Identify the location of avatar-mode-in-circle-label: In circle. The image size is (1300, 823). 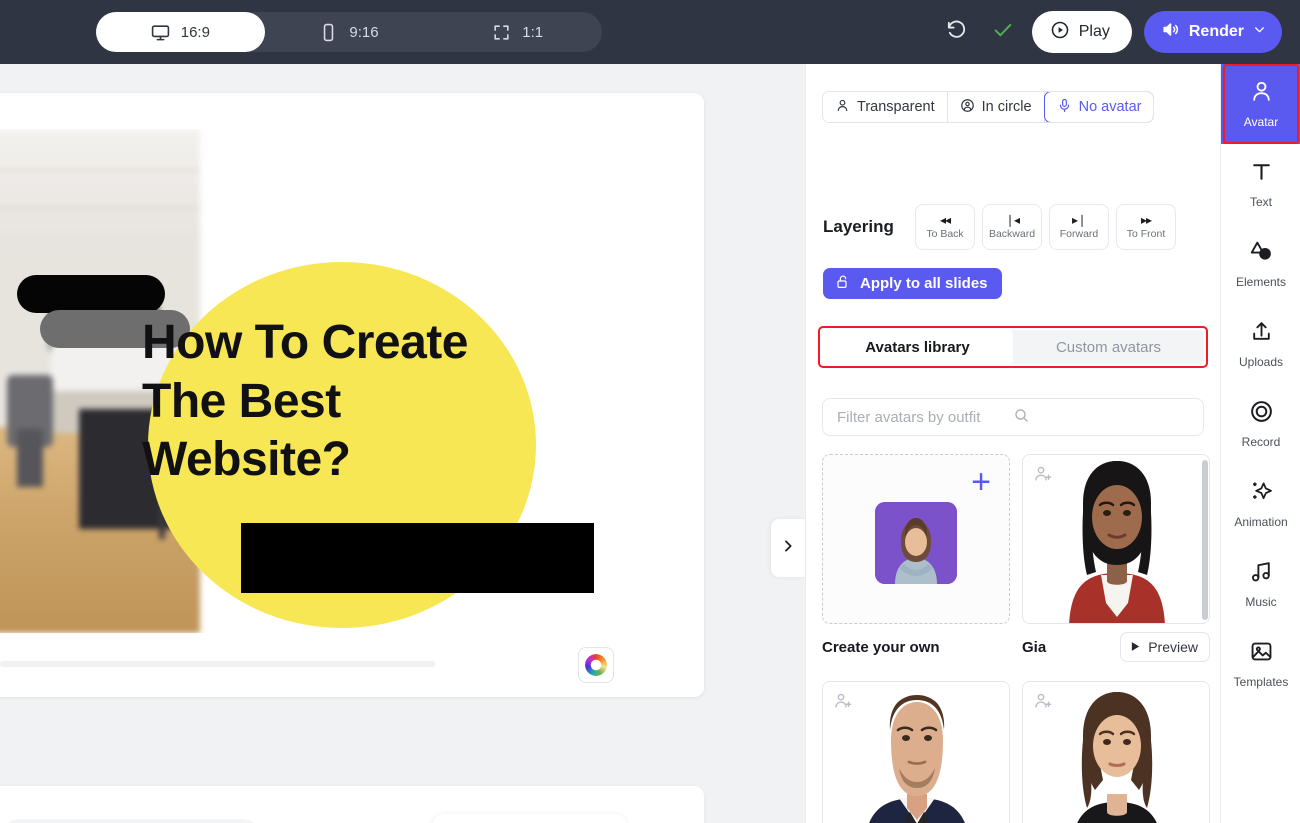
(1006, 107).